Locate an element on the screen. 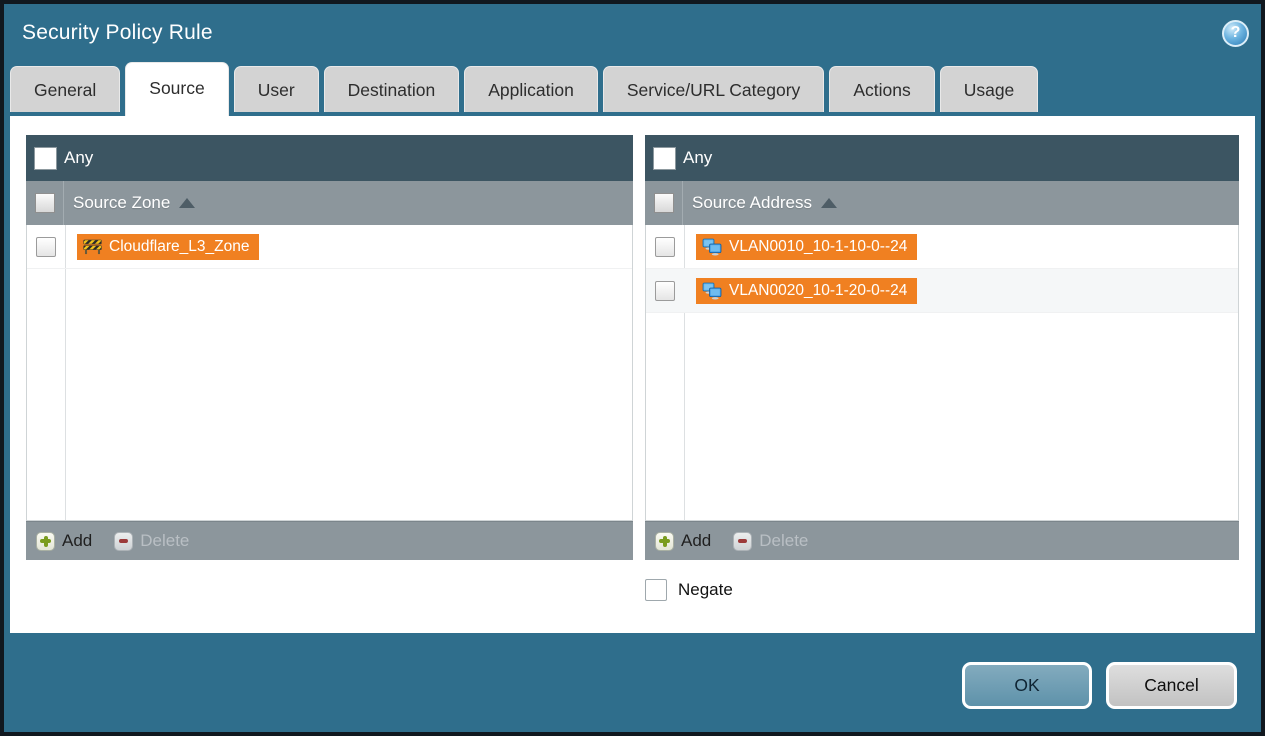  column-title: Source Address is located at coordinates (752, 202).